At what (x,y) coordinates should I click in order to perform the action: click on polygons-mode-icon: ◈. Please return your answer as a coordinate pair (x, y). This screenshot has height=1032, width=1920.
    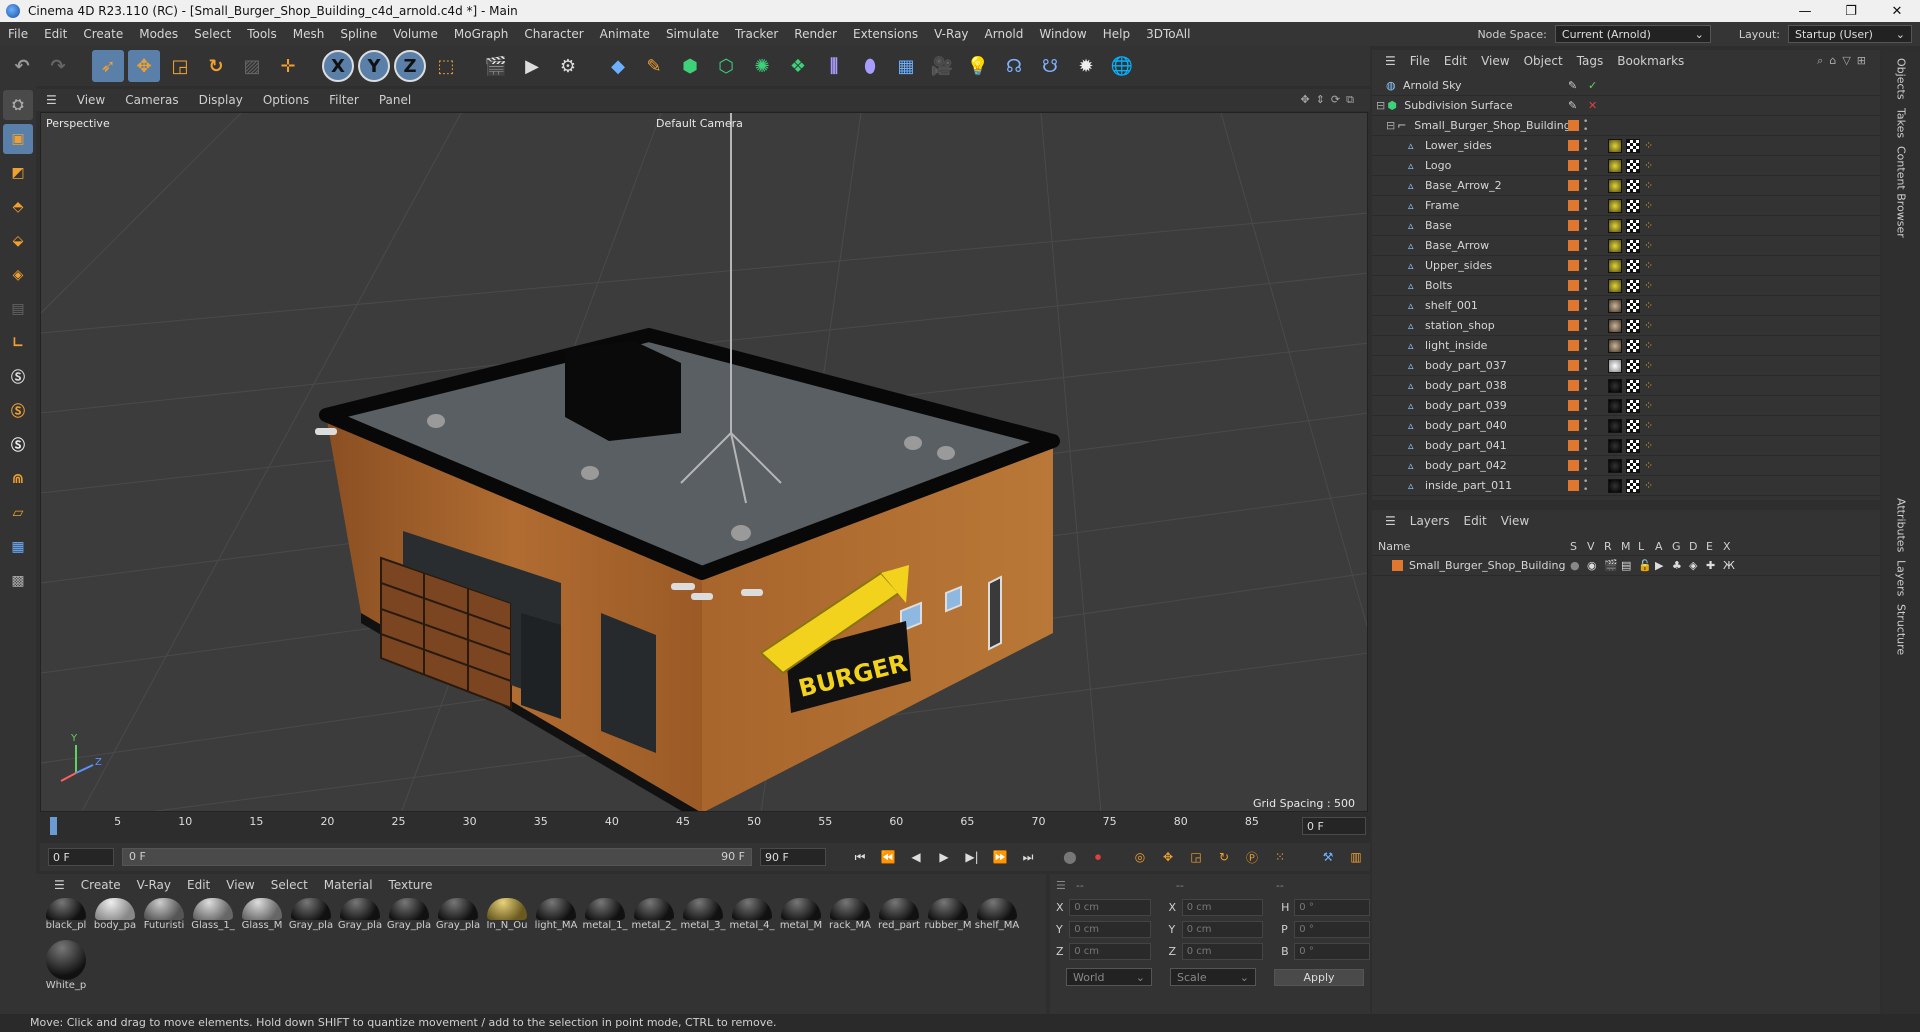
    Looking at the image, I should click on (18, 275).